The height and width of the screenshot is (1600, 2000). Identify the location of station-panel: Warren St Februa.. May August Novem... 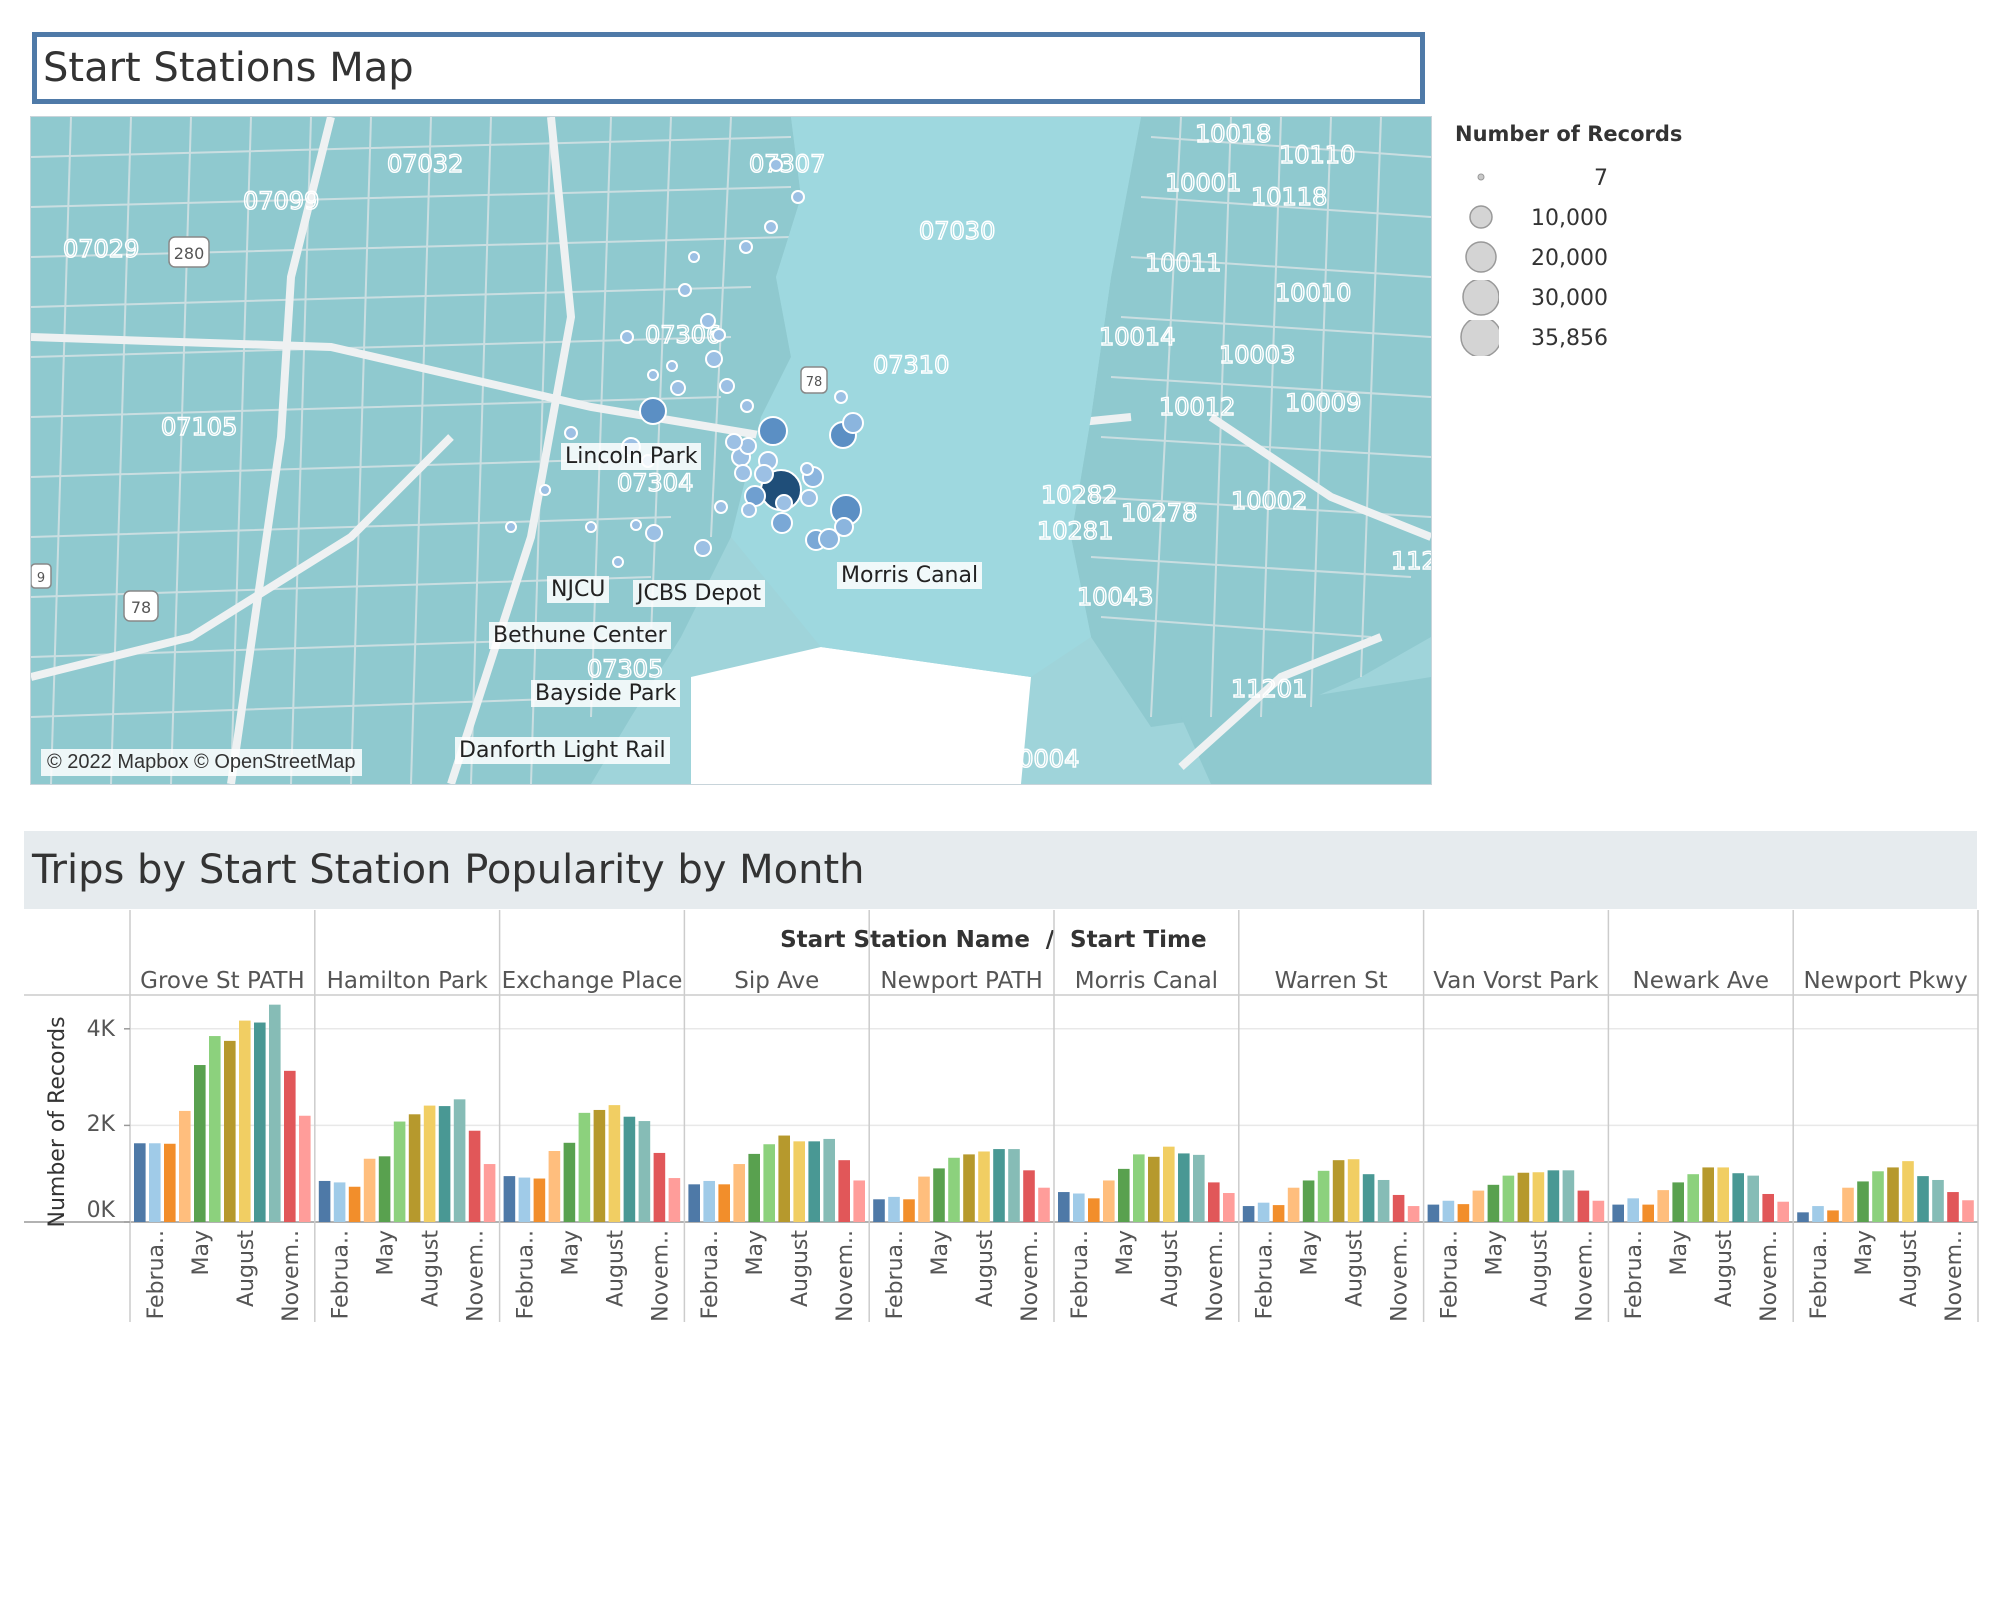
(1333, 1116).